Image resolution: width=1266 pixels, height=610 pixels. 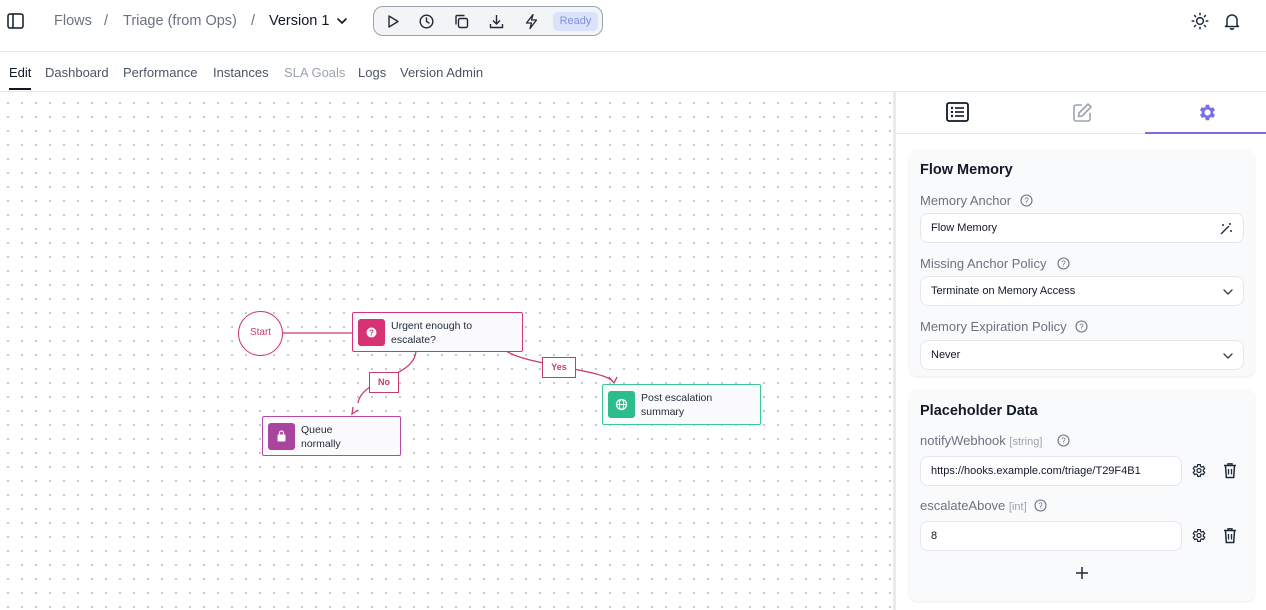 What do you see at coordinates (1232, 21) in the screenshot?
I see `bell-icon` at bounding box center [1232, 21].